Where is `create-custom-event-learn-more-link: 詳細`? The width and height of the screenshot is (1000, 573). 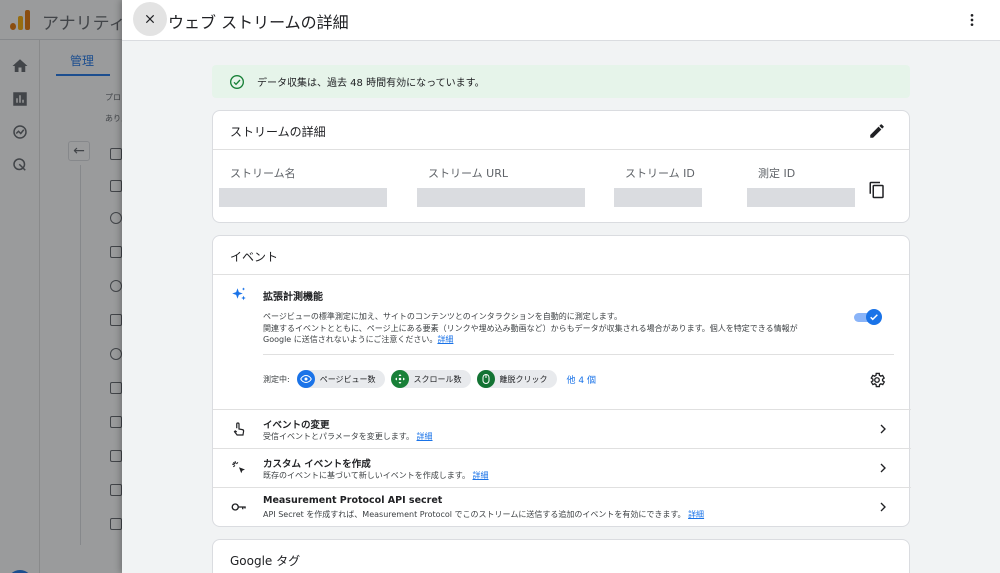
create-custom-event-learn-more-link: 詳細 is located at coordinates (481, 475).